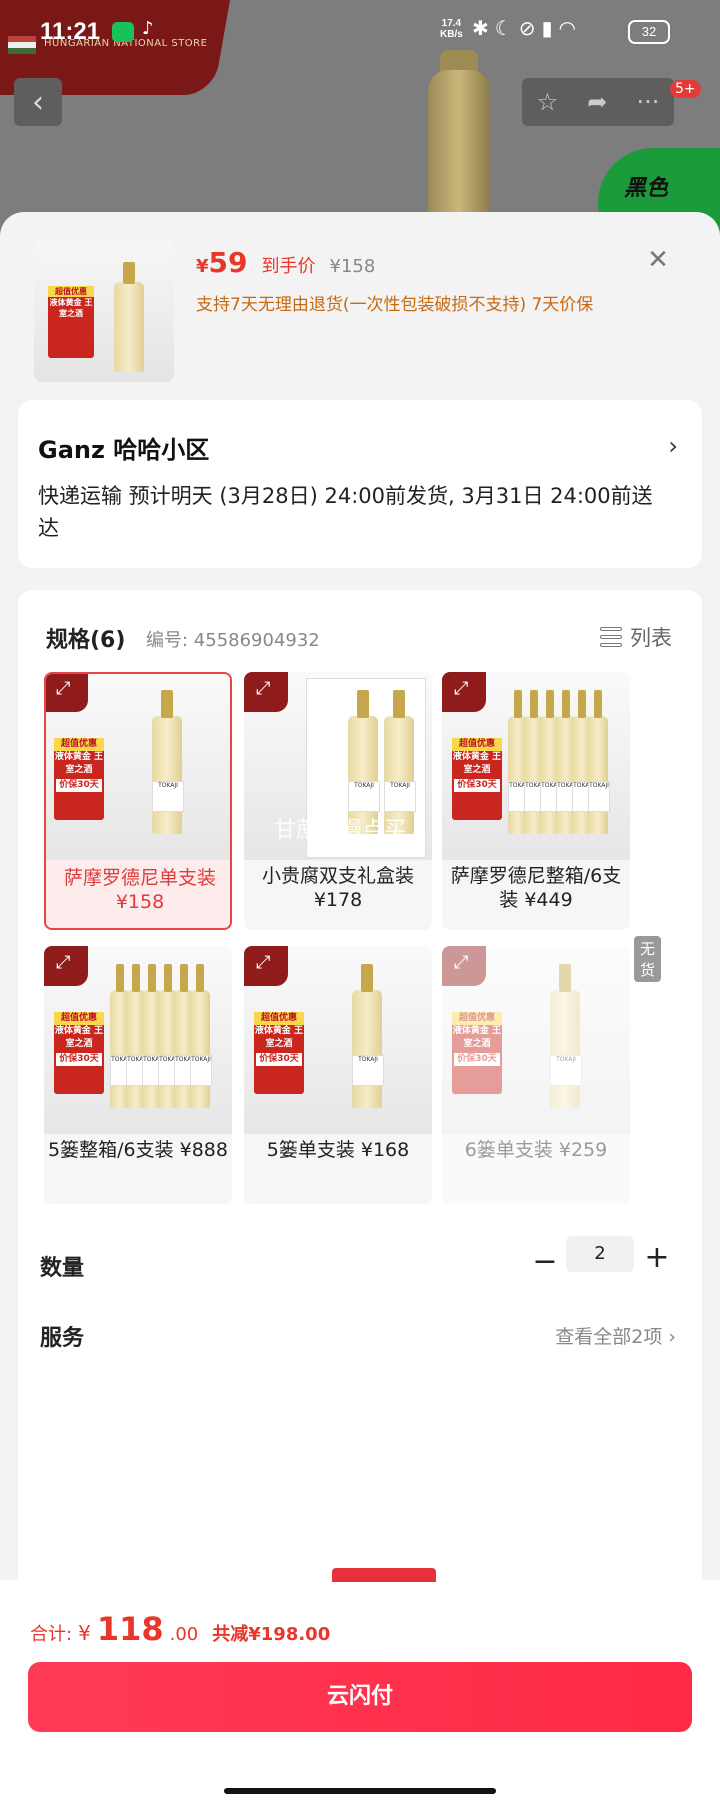  What do you see at coordinates (138, 1150) in the screenshot?
I see `option-label: 5篓整箱/6支装 ¥888` at bounding box center [138, 1150].